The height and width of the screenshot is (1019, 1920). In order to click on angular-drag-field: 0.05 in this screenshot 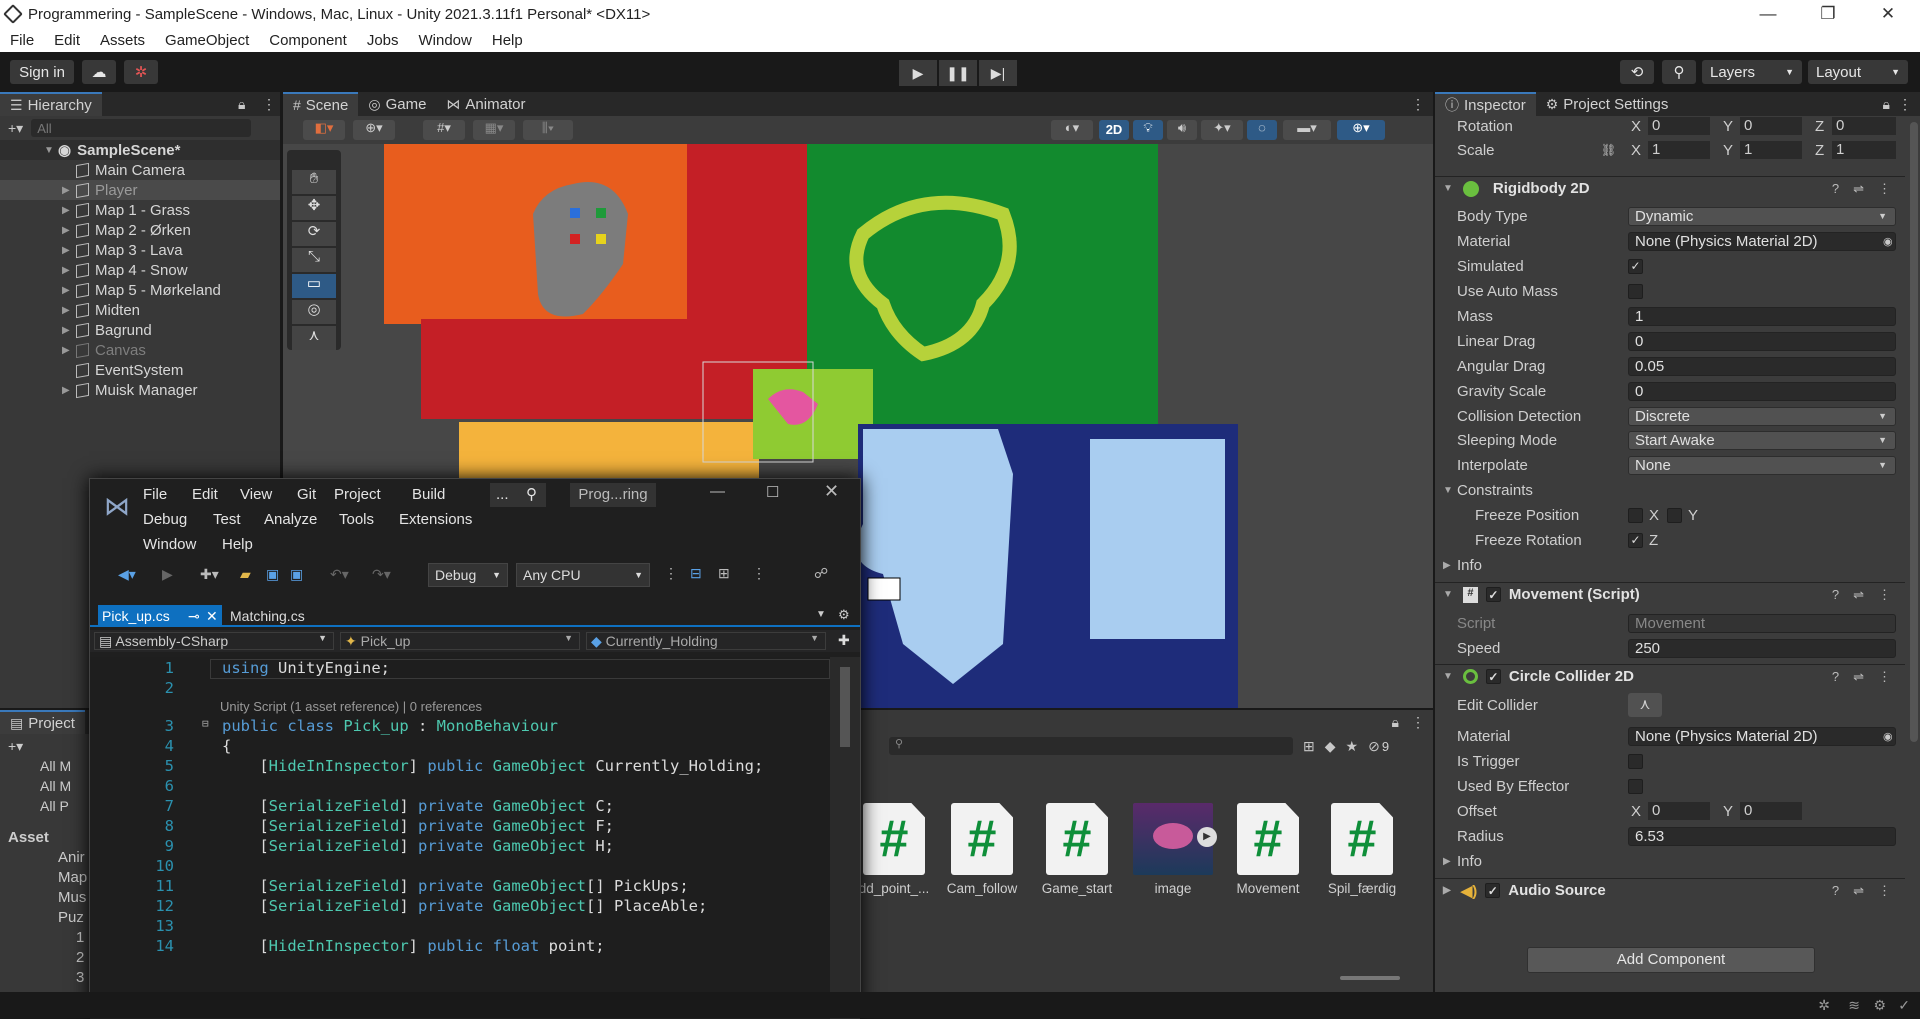, I will do `click(1762, 366)`.